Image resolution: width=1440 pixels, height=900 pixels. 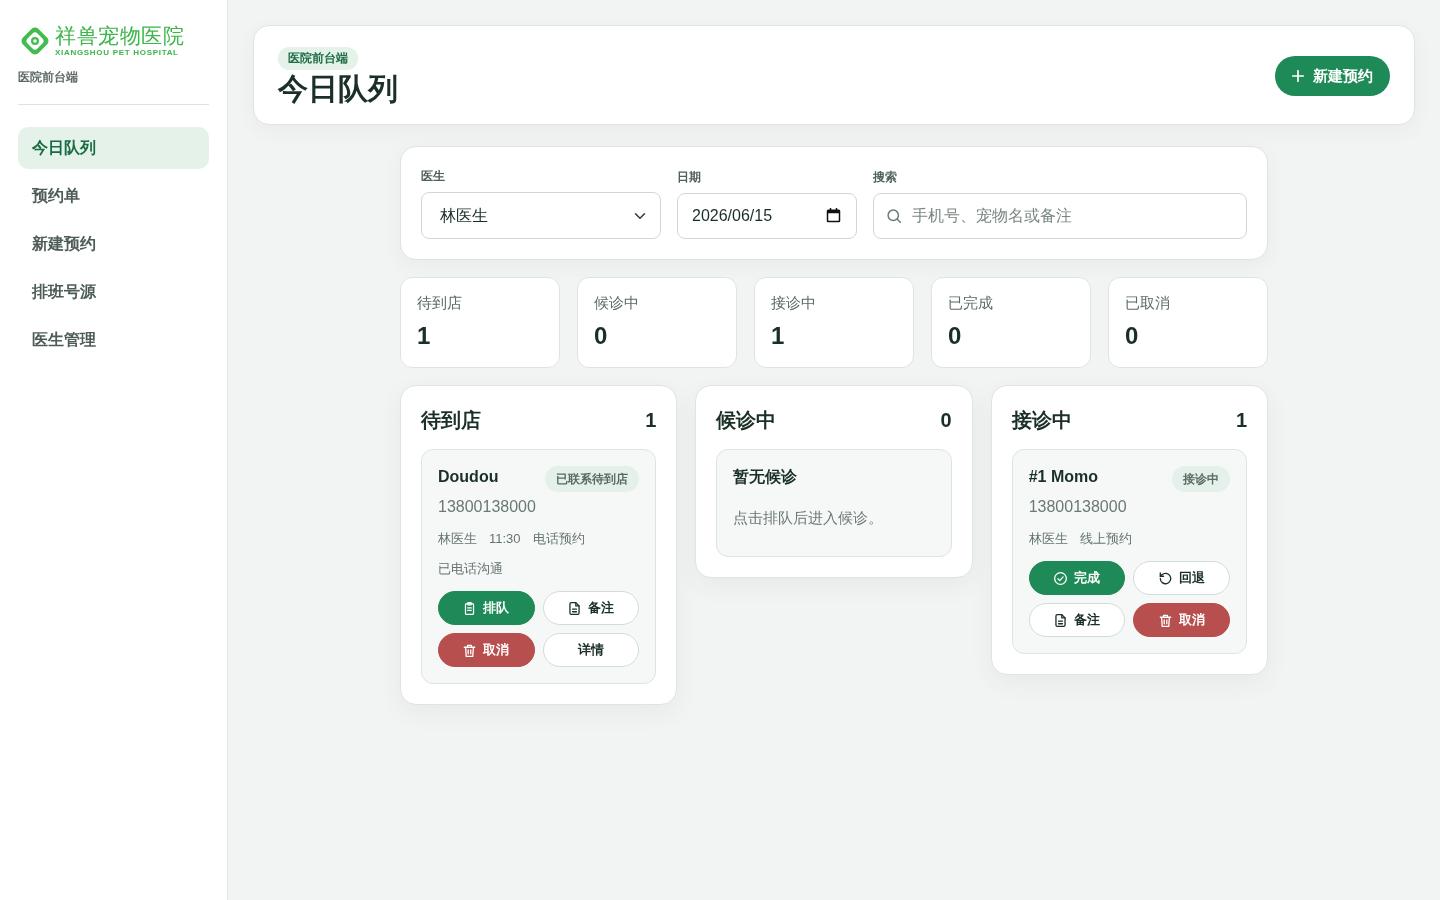 What do you see at coordinates (971, 303) in the screenshot?
I see `stat-label: 已完成` at bounding box center [971, 303].